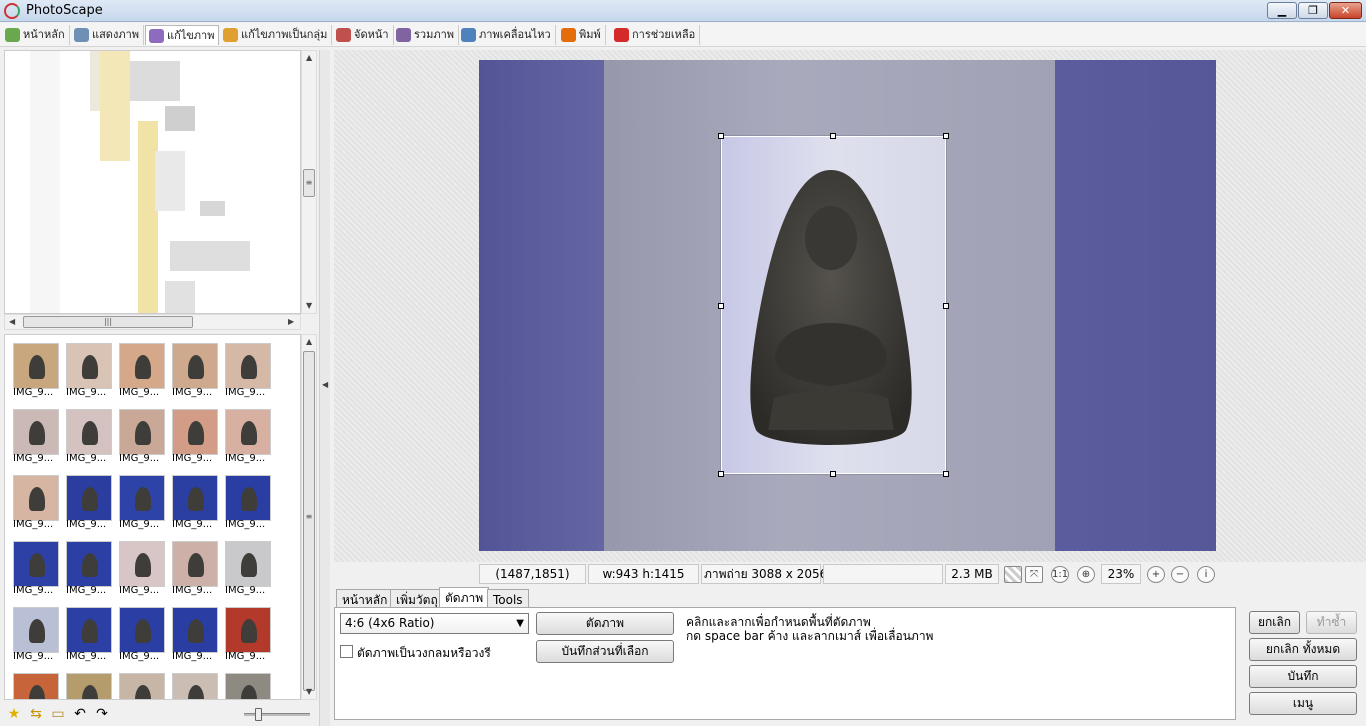 This screenshot has height=726, width=1366. I want to click on redo-button: ทำซ้ำ, so click(1331, 622).